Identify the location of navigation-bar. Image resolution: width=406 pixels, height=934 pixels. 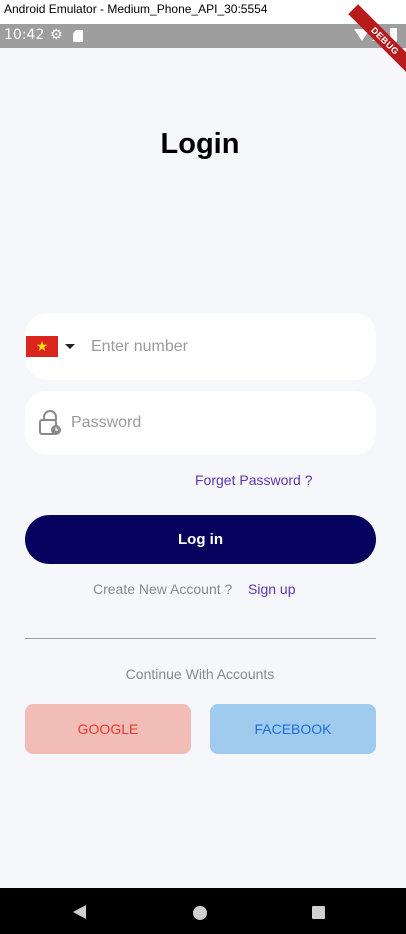
(203, 911).